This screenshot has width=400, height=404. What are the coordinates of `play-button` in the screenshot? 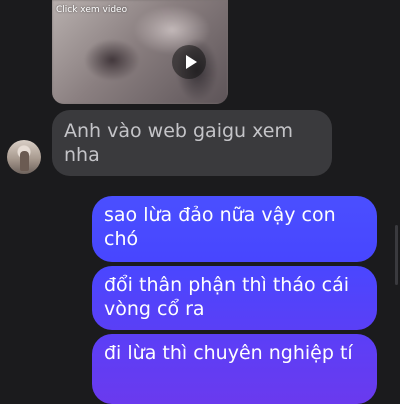 It's located at (189, 62).